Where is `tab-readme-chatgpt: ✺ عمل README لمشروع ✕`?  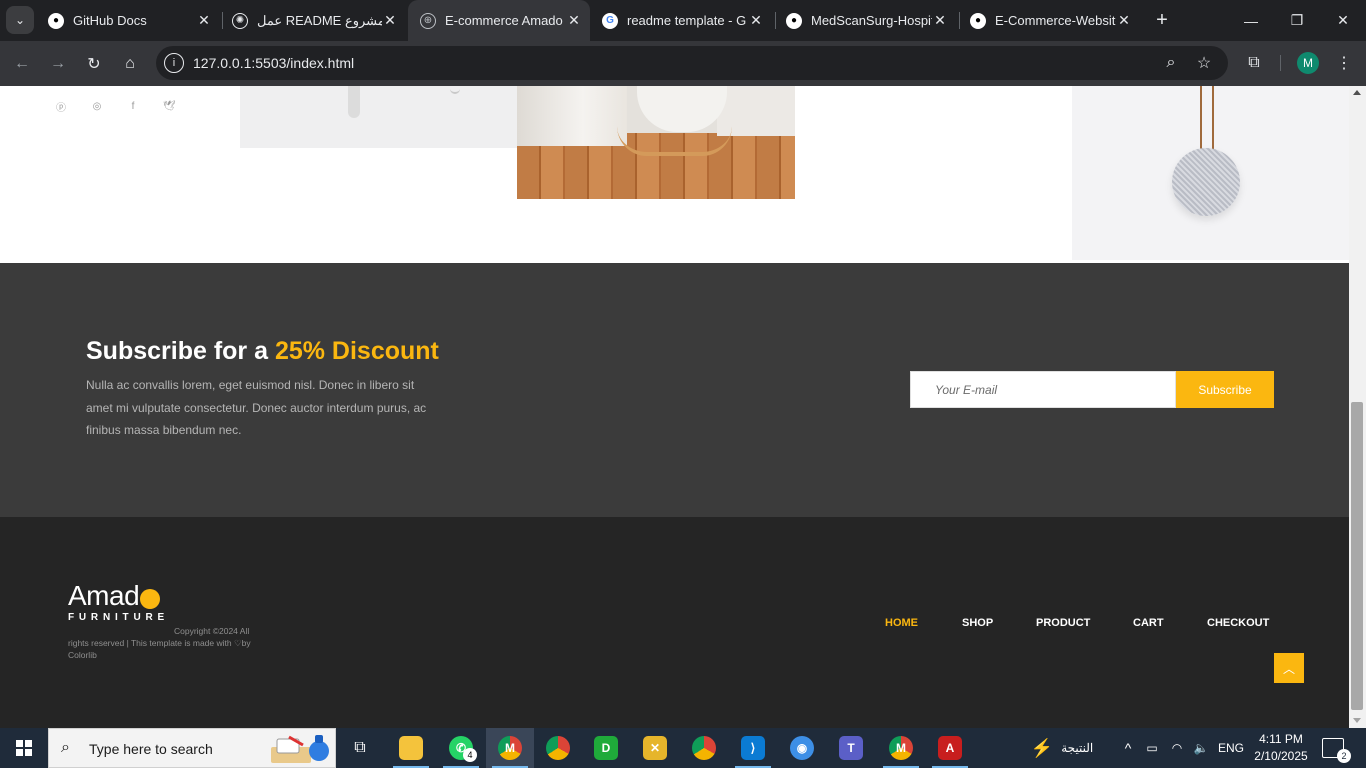 tab-readme-chatgpt: ✺ عمل README لمشروع ✕ is located at coordinates (315, 20).